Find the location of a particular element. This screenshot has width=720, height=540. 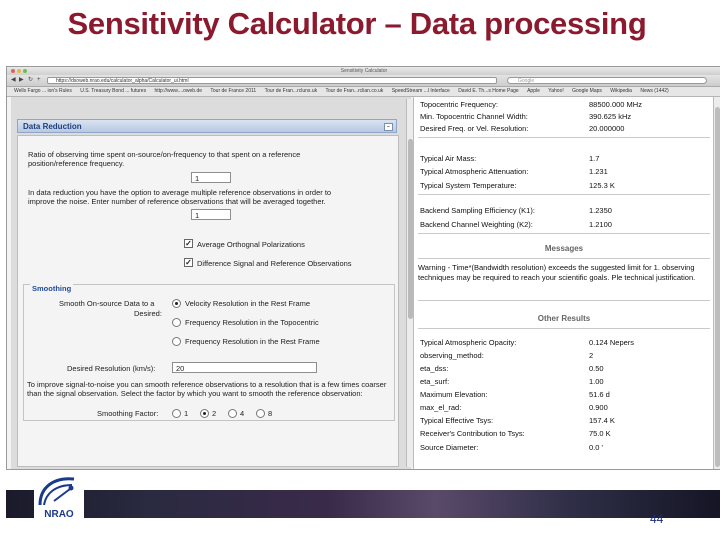

close-window-button is located at coordinates (13, 71).